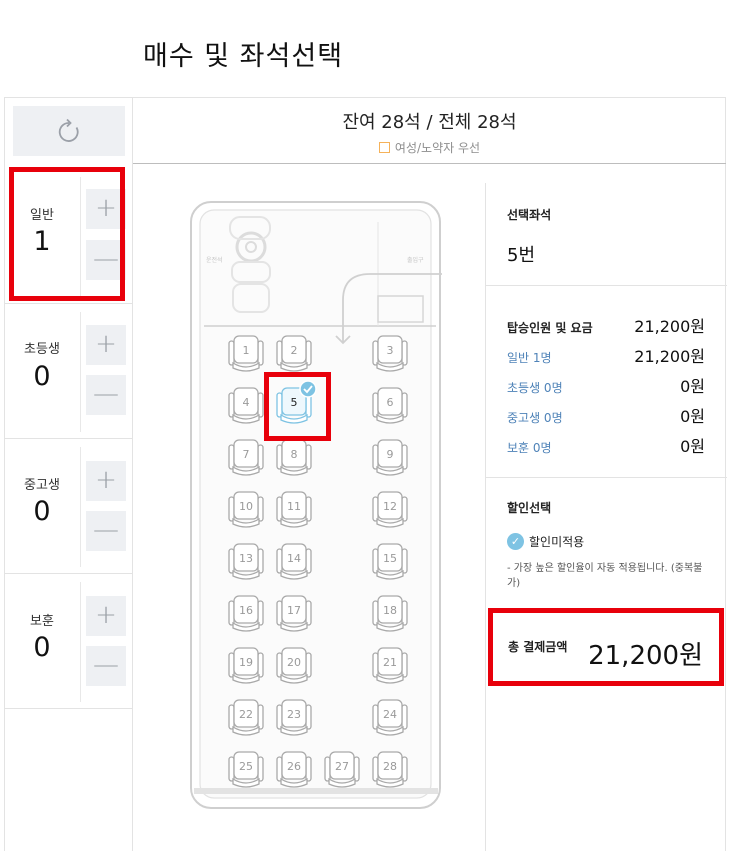 The image size is (738, 851). I want to click on fare-row-general: 일반 1명 21,200원, so click(606, 355).